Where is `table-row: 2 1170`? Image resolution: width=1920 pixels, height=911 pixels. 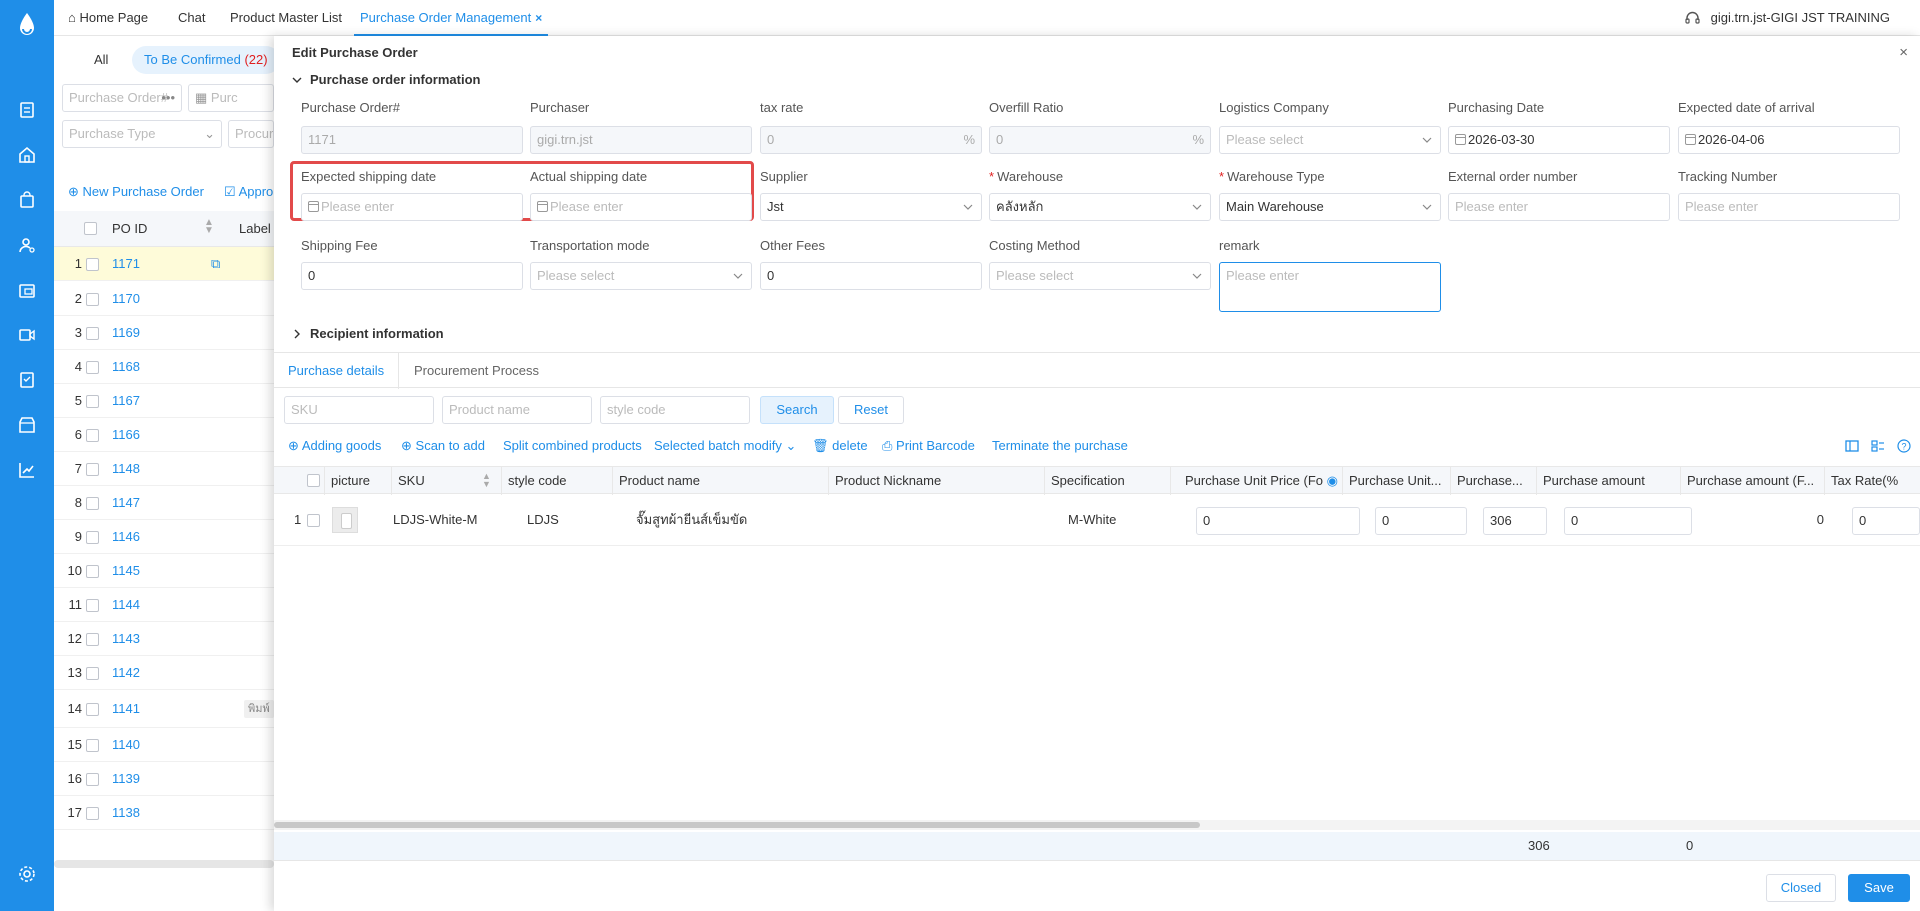 table-row: 2 1170 is located at coordinates (164, 299).